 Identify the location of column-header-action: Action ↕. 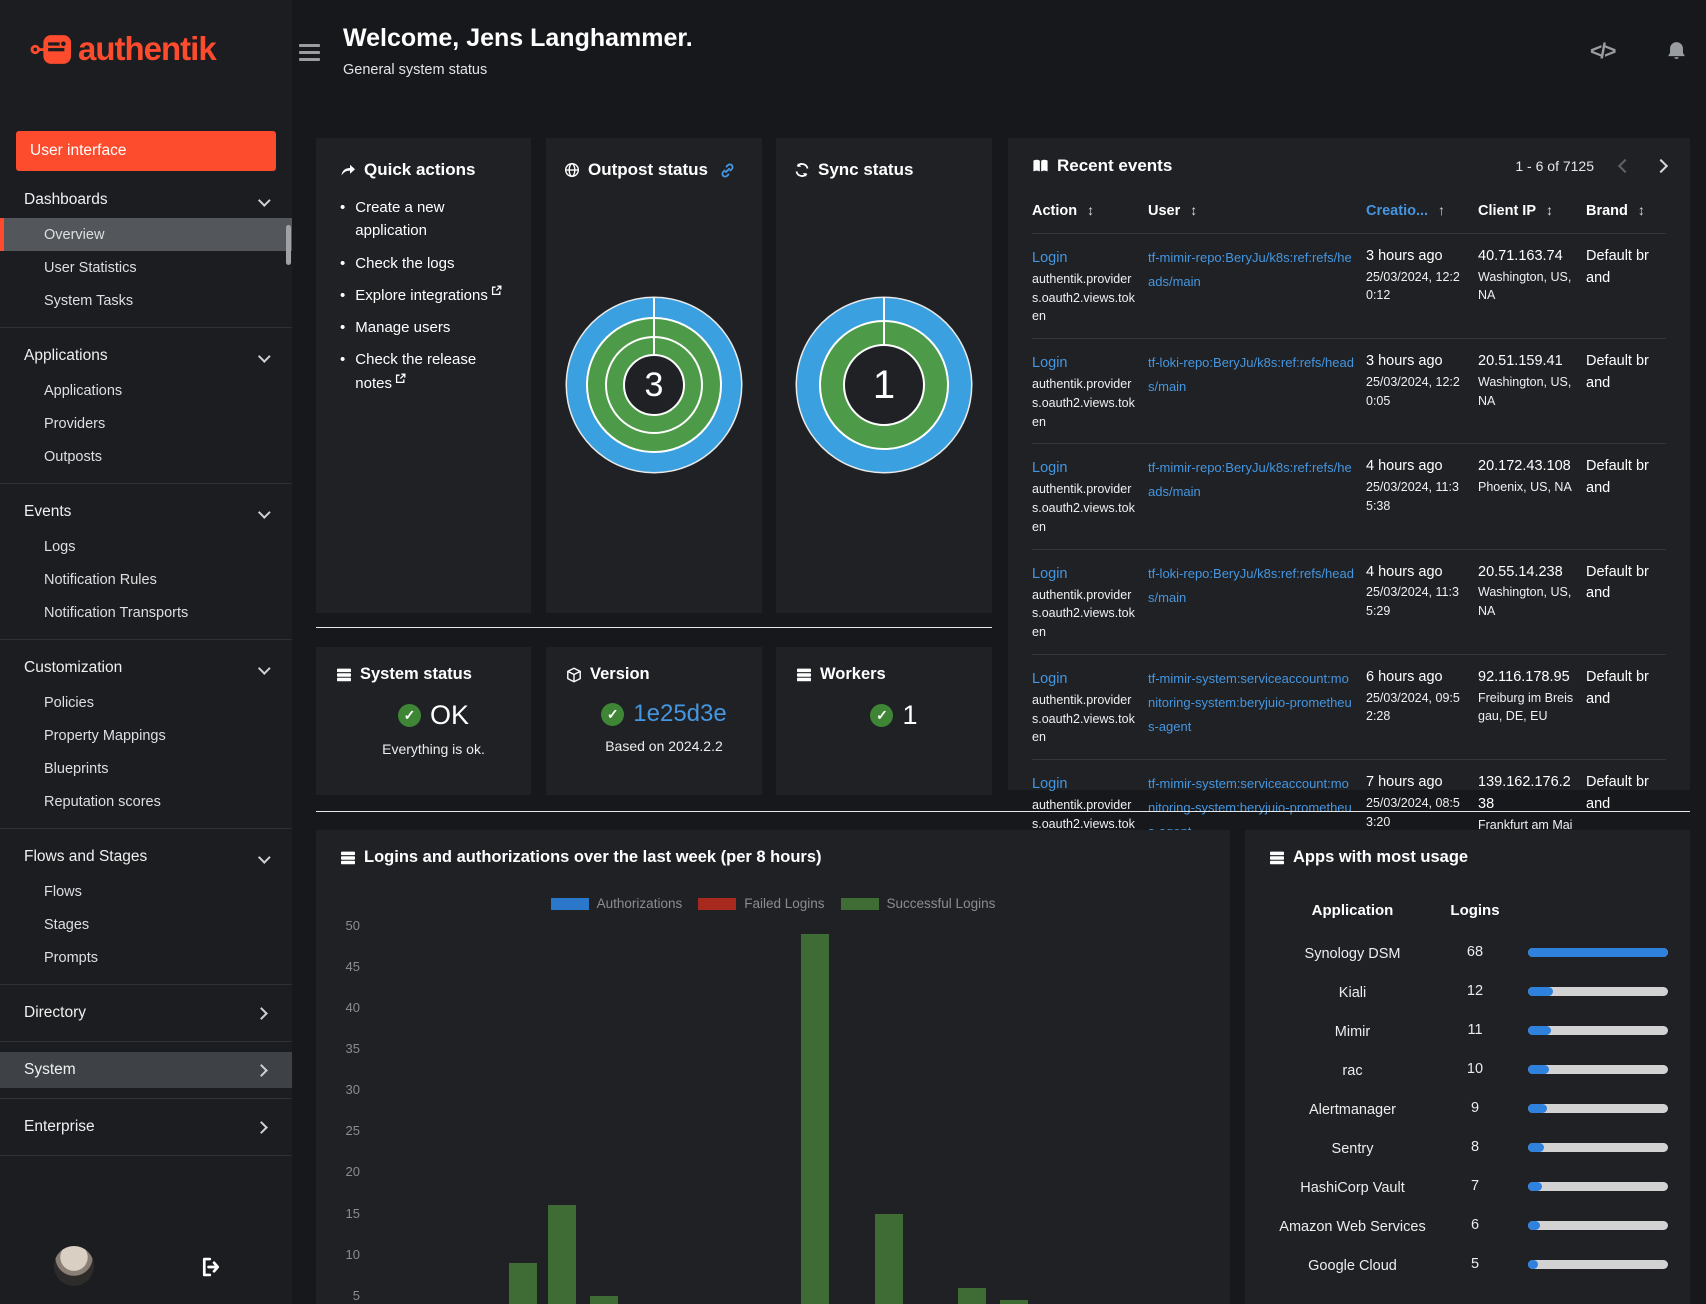
(1090, 211).